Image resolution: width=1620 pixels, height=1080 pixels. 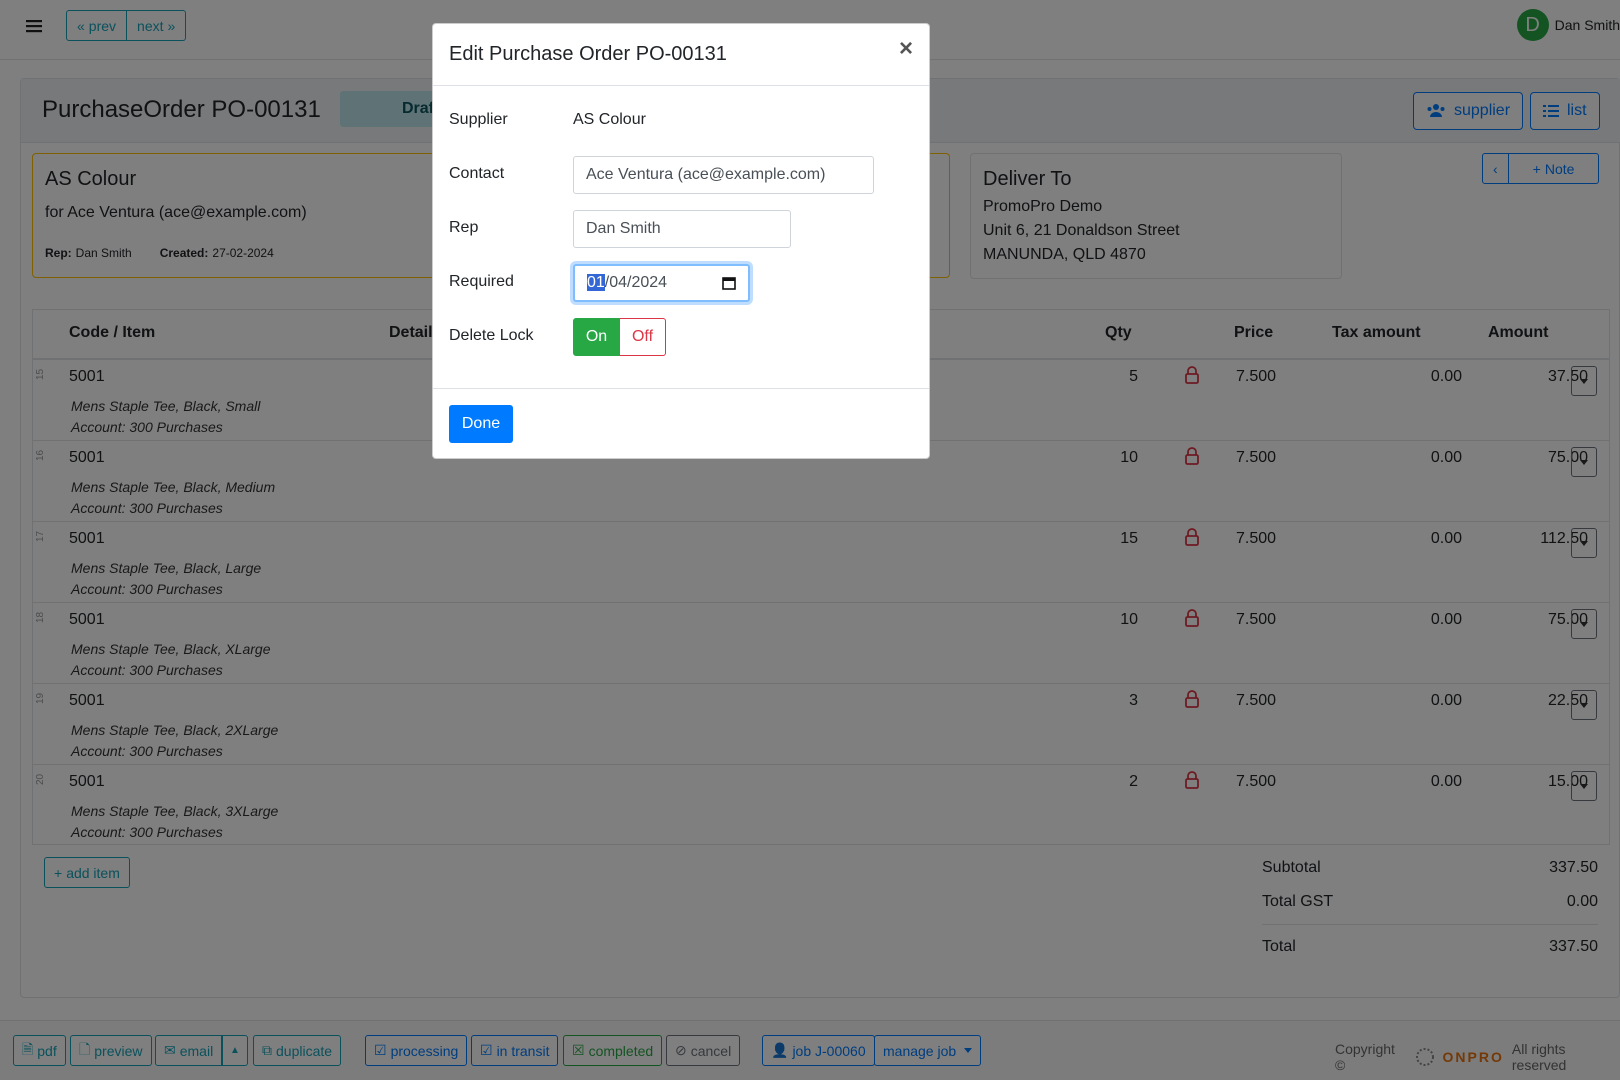 I want to click on date-day-segment: 01, so click(x=596, y=282).